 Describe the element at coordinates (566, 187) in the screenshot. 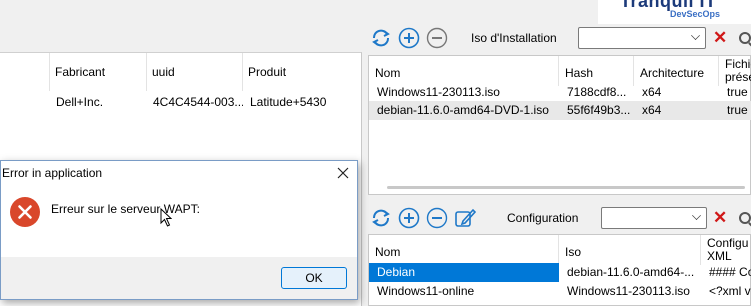

I see `horizontal-scrollbar` at that location.